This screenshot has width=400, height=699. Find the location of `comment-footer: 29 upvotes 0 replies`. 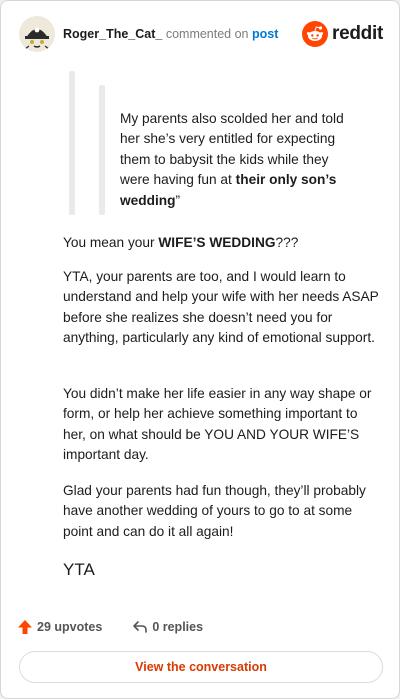

comment-footer: 29 upvotes 0 replies is located at coordinates (125, 627).